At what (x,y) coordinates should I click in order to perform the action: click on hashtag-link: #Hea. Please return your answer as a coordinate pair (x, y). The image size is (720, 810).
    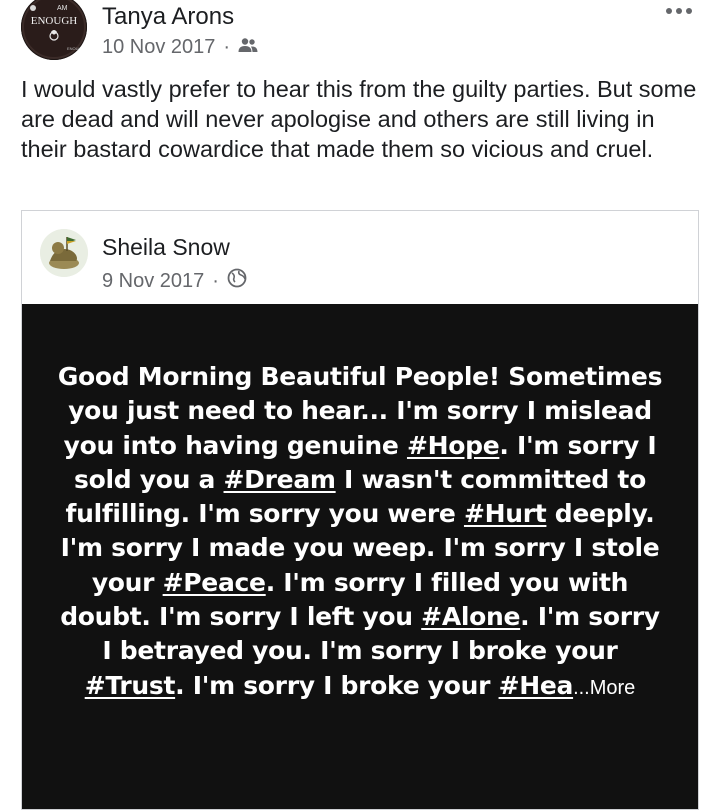
    Looking at the image, I should click on (536, 685).